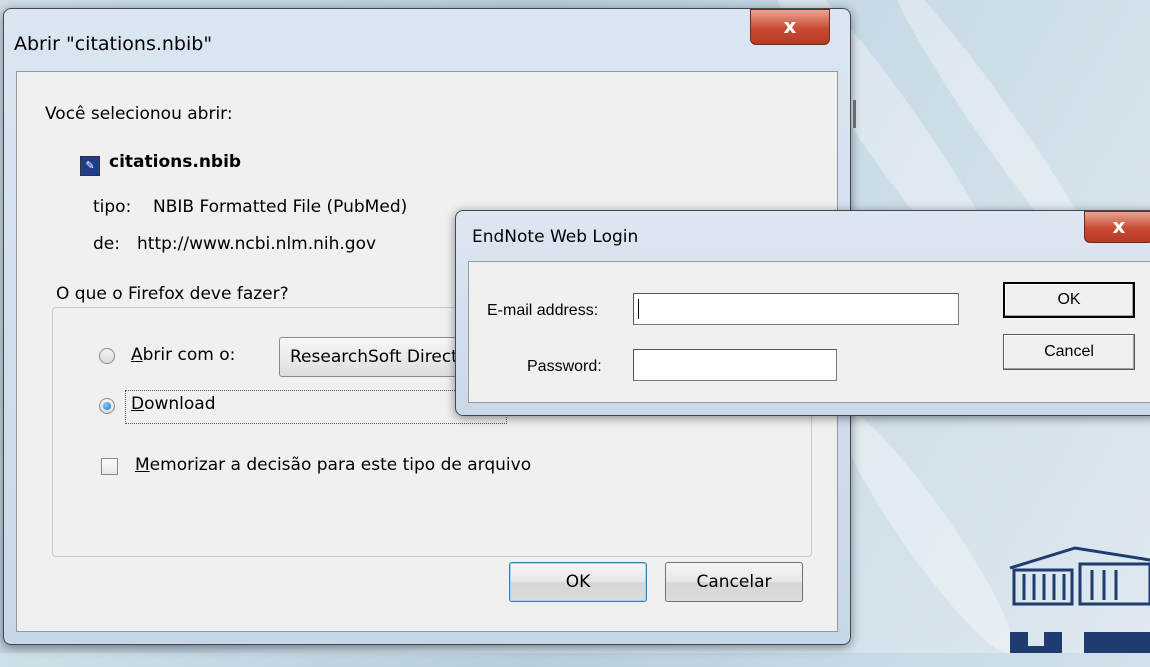 The height and width of the screenshot is (667, 1150). Describe the element at coordinates (543, 310) in the screenshot. I see `email-label: E-mail address:` at that location.